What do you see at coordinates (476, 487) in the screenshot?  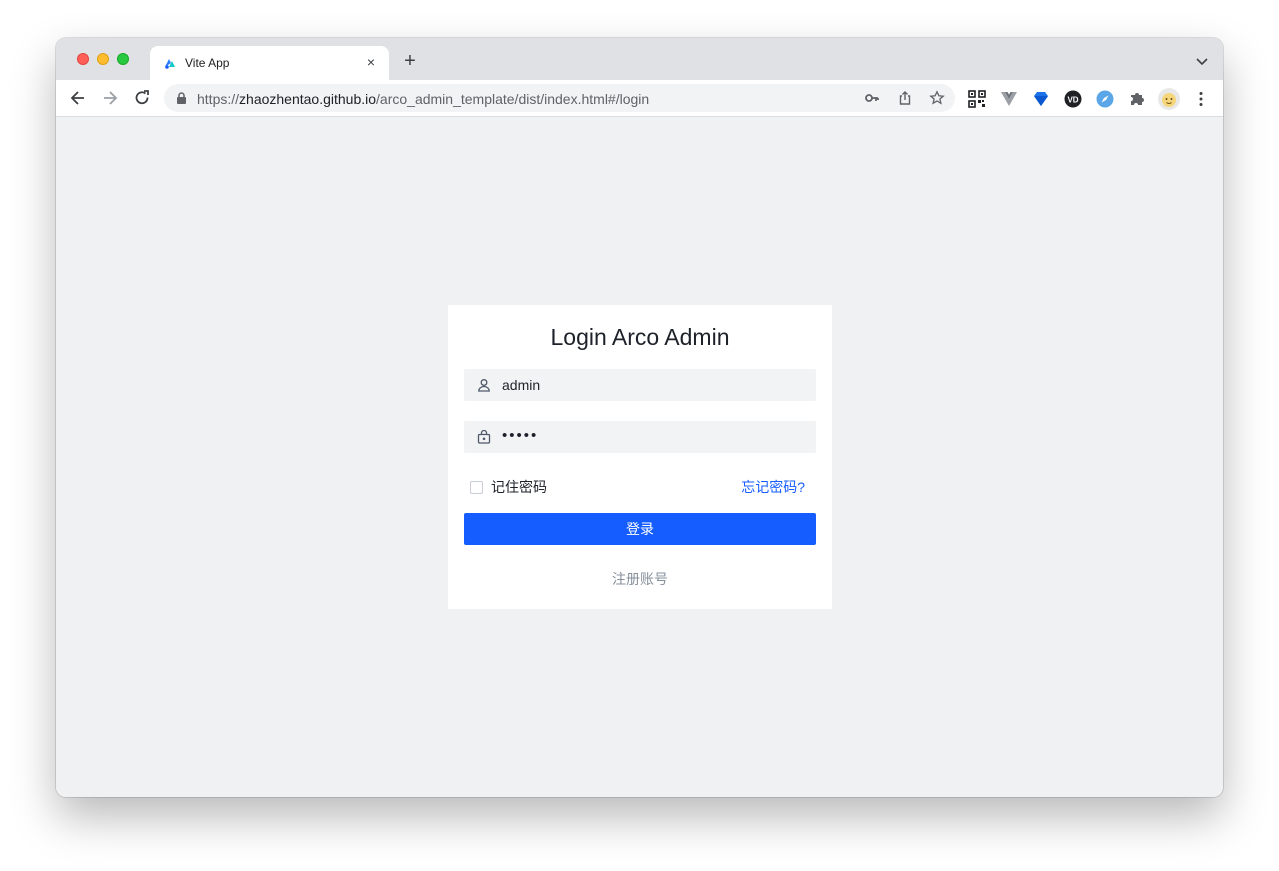 I see `remember-checkbox` at bounding box center [476, 487].